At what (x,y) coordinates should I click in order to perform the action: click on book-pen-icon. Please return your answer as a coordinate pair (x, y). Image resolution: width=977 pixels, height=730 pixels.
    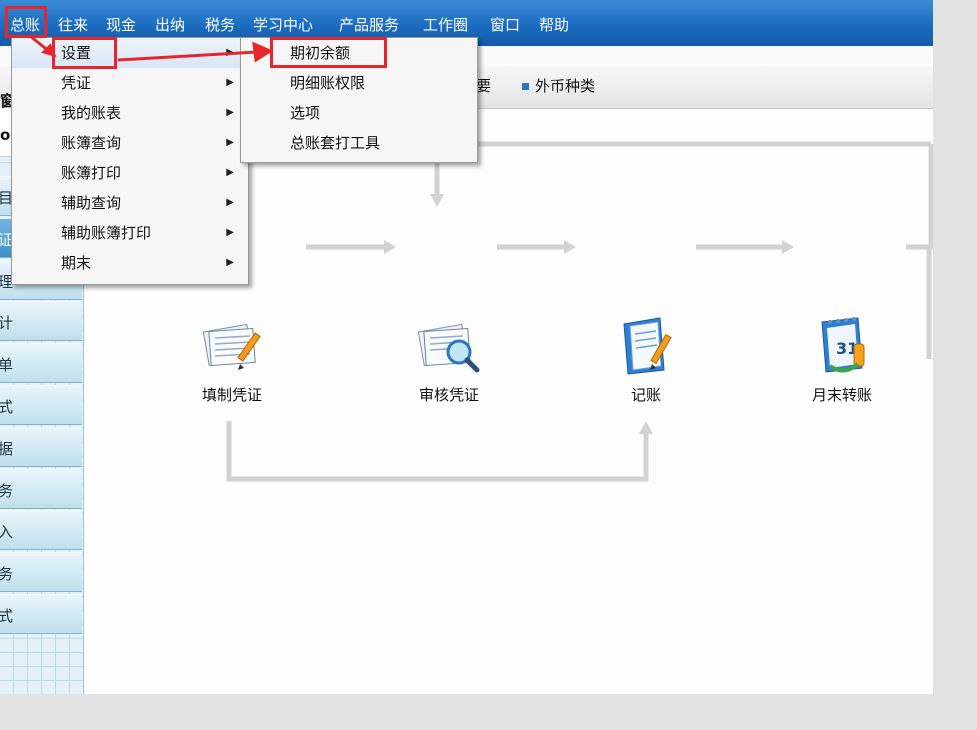
    Looking at the image, I should click on (646, 346).